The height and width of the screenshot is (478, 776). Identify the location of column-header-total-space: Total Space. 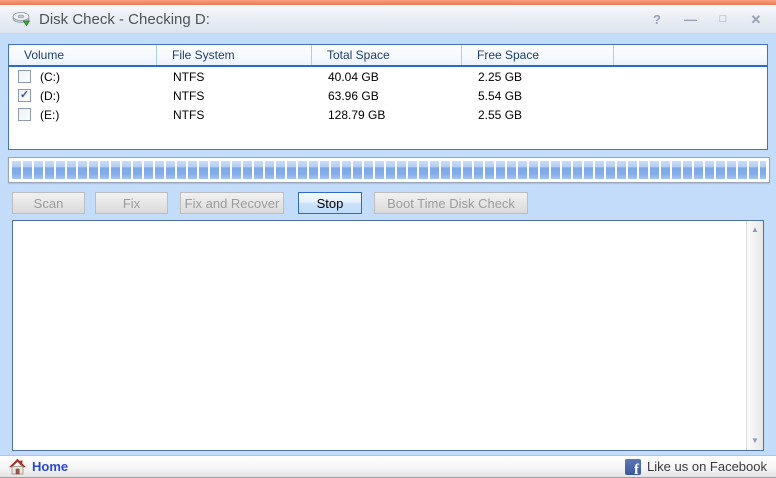
(387, 55).